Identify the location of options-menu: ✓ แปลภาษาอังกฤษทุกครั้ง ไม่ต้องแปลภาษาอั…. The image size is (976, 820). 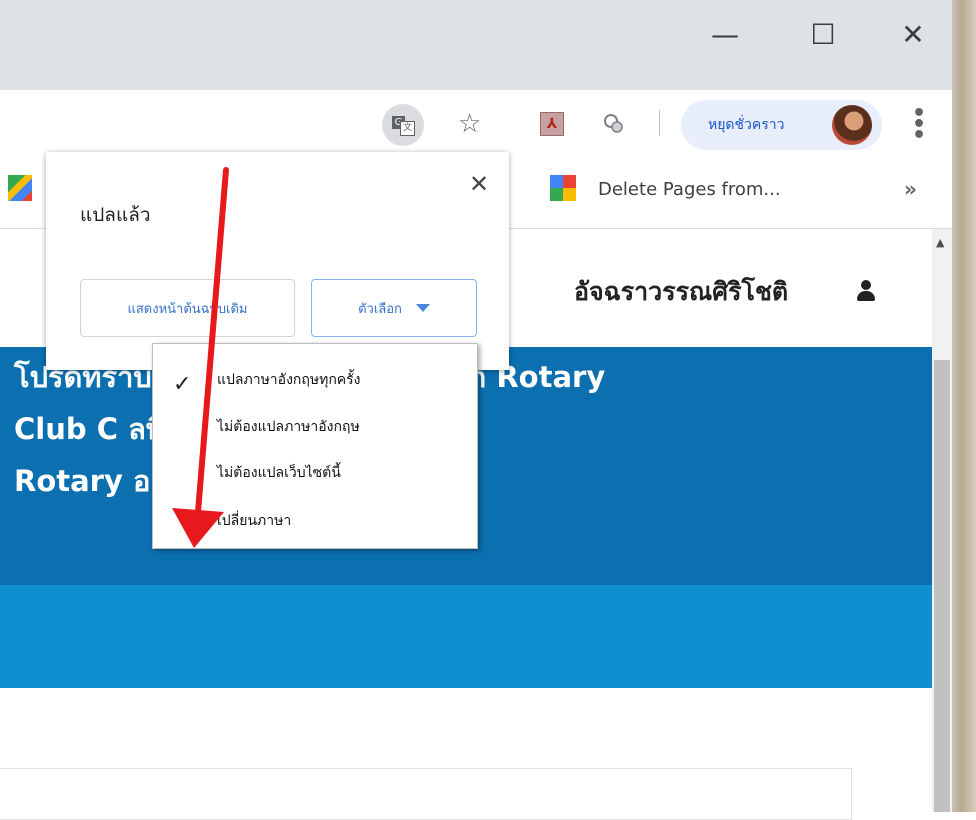
(315, 446).